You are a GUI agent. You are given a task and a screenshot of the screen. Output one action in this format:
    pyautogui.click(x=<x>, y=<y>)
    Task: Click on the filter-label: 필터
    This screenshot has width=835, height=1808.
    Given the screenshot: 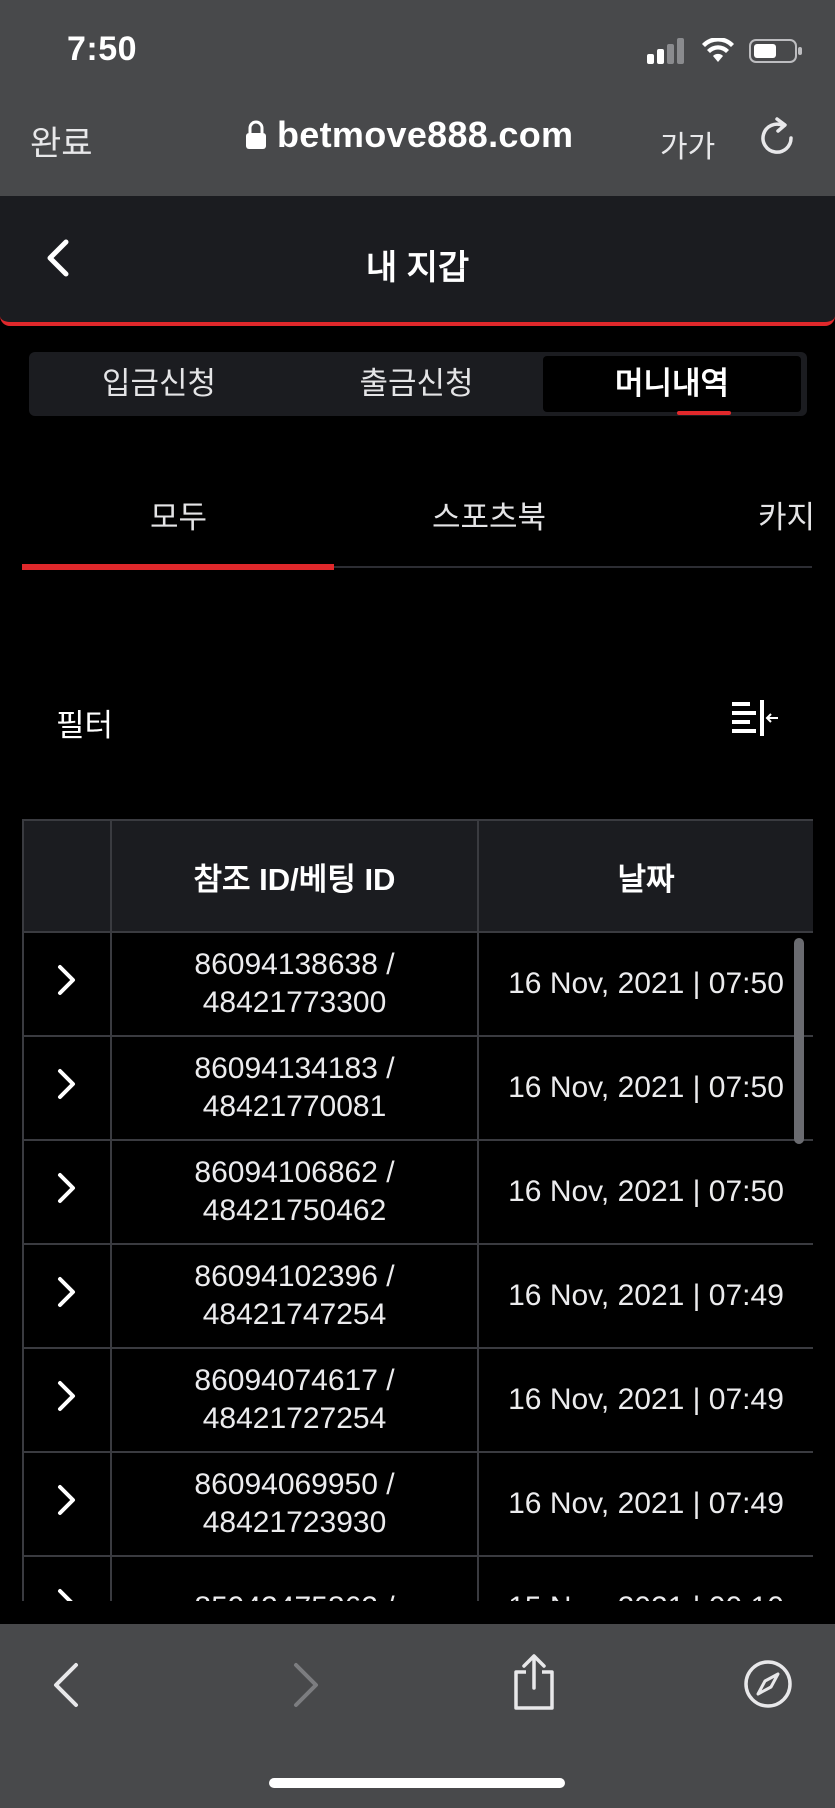 What is the action you would take?
    pyautogui.click(x=84, y=722)
    